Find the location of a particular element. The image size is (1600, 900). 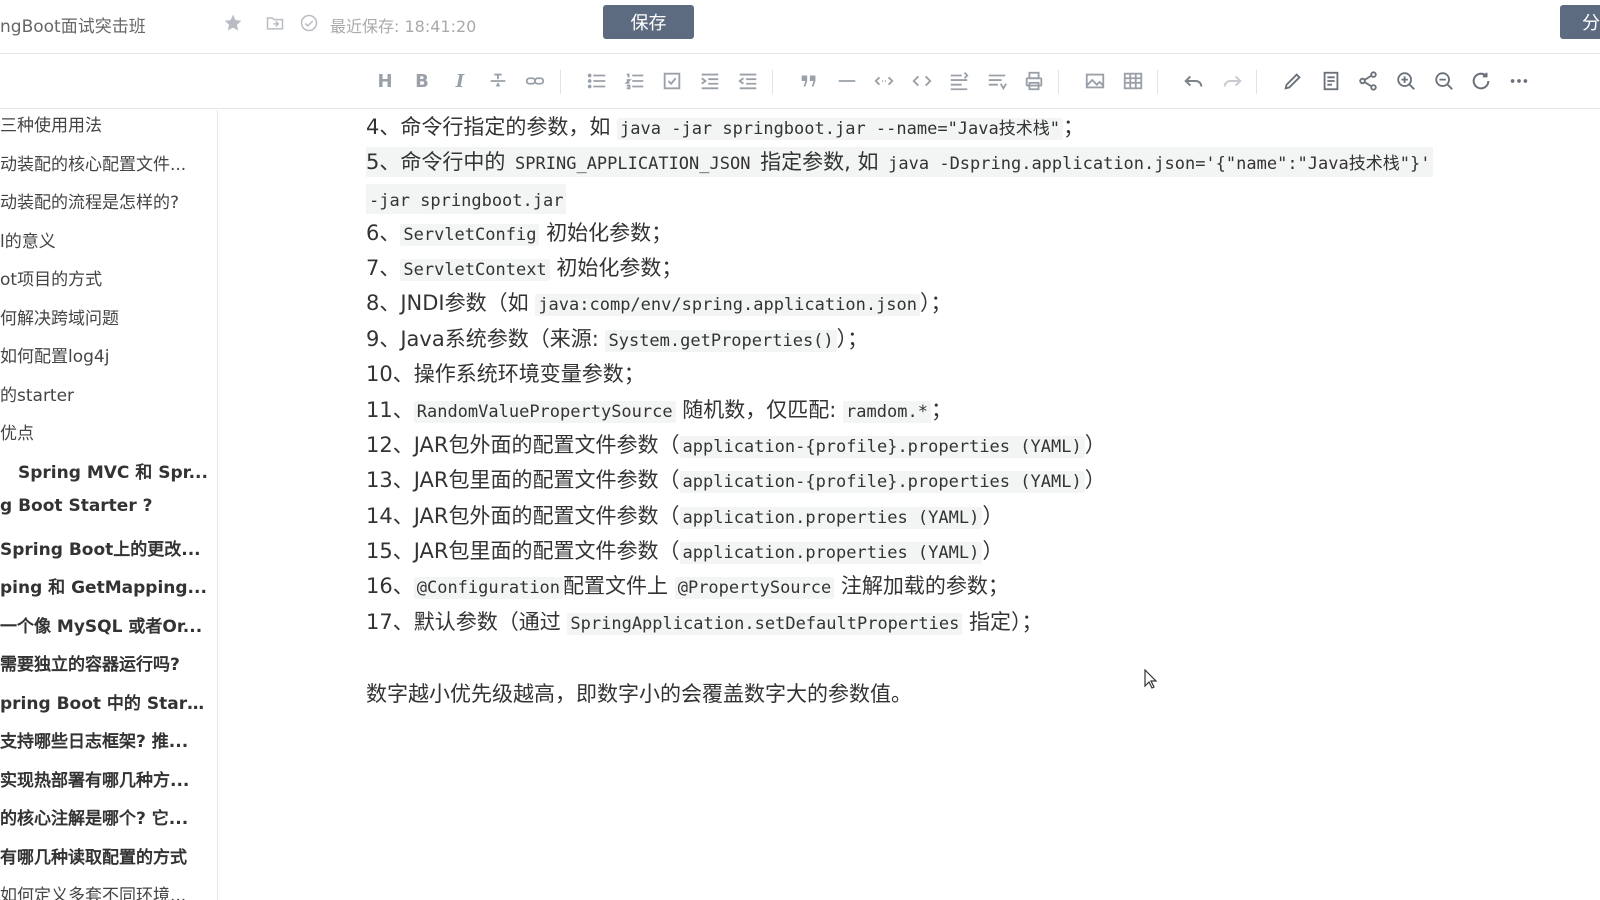

zoom-out-icon is located at coordinates (1444, 81).